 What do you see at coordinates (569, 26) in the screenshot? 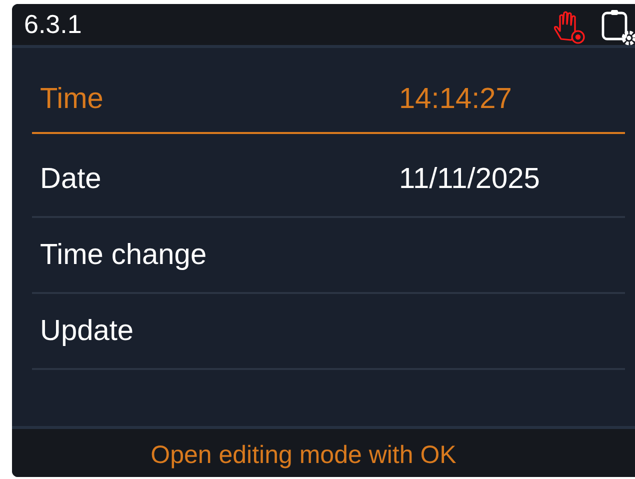
I see `hand-stop-icon` at bounding box center [569, 26].